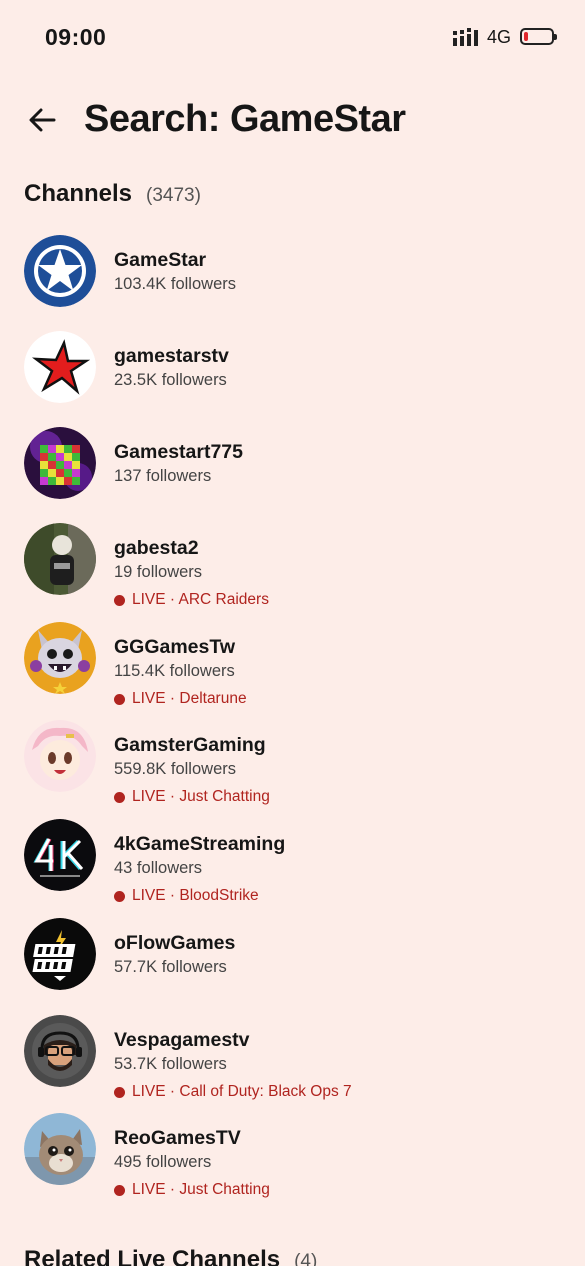 The height and width of the screenshot is (1266, 585). Describe the element at coordinates (195, 895) in the screenshot. I see `live-label: LIVE · BloodStrike` at that location.